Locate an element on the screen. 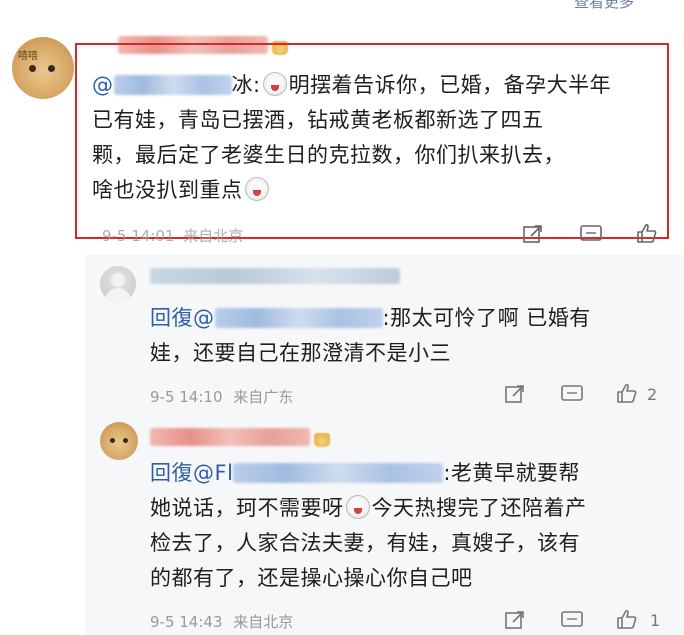 This screenshot has width=684, height=635. location: 来自广东 is located at coordinates (263, 397).